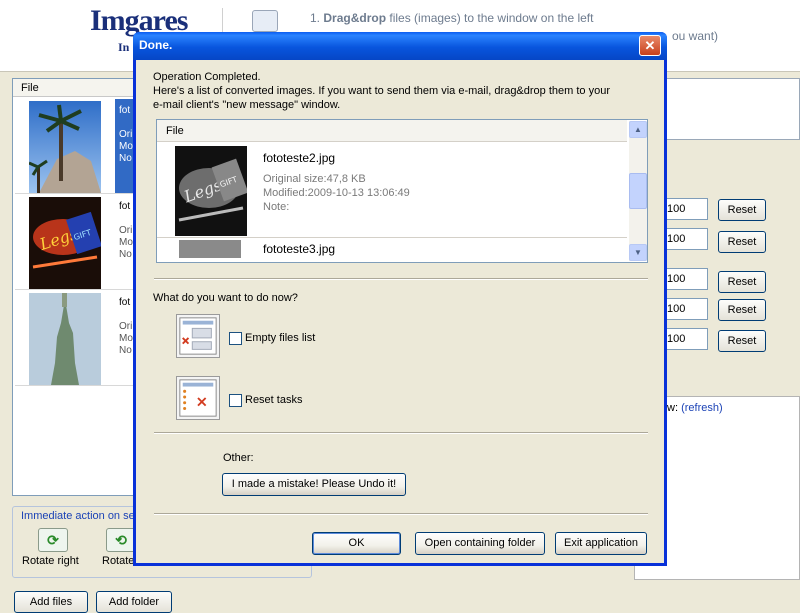 The image size is (800, 613). What do you see at coordinates (695, 36) in the screenshot?
I see `instruction-step-2: ou want)` at bounding box center [695, 36].